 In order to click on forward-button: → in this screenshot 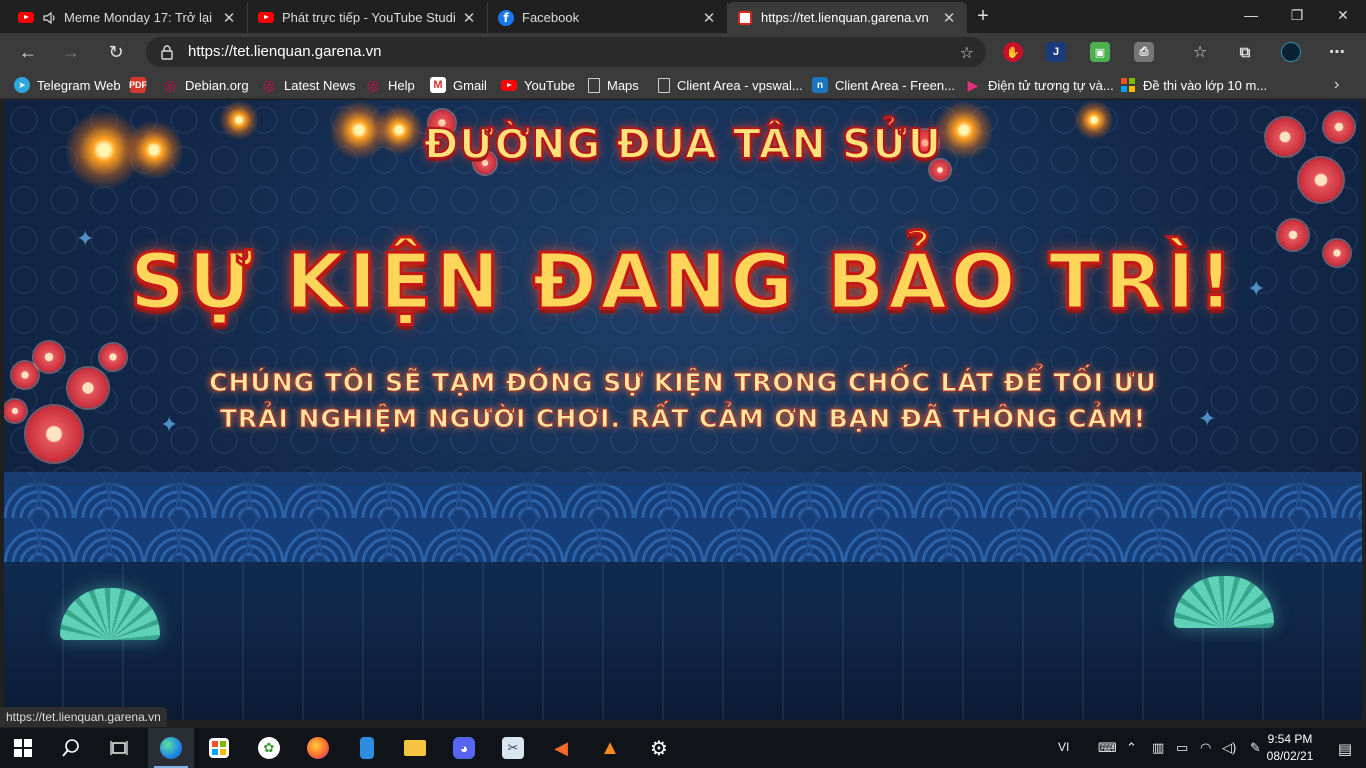, I will do `click(71, 52)`.